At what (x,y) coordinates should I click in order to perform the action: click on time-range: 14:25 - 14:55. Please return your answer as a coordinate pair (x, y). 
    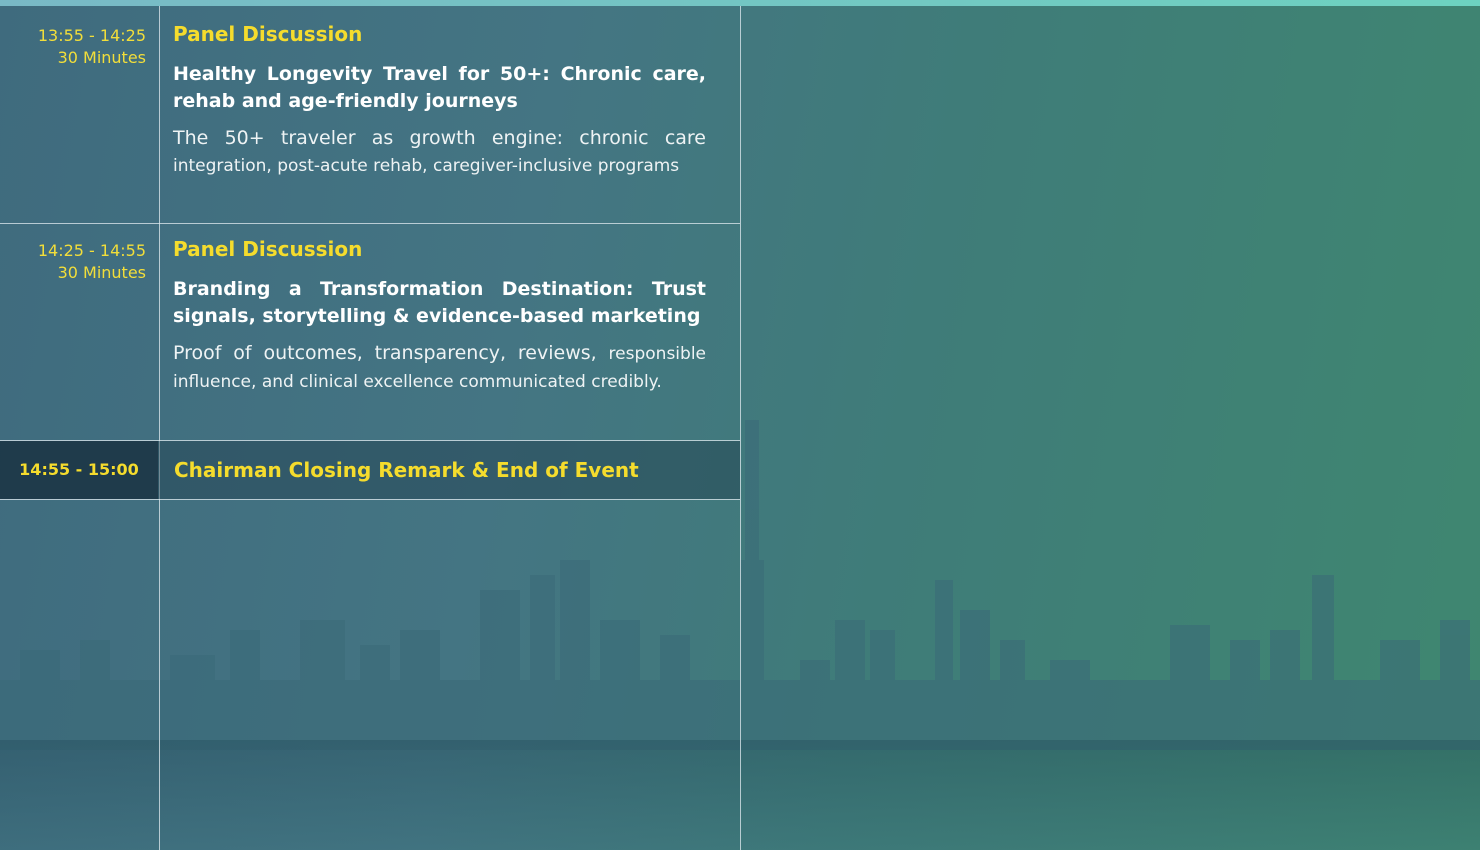
    Looking at the image, I should click on (91, 250).